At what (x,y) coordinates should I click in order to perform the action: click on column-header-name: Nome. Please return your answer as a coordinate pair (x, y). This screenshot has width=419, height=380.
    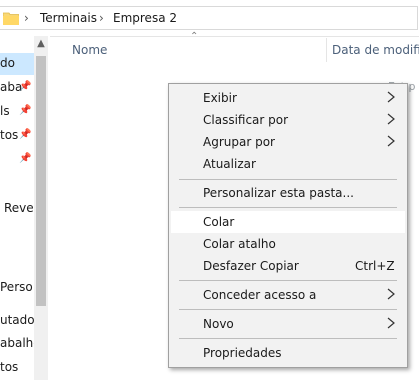
    Looking at the image, I should click on (89, 50).